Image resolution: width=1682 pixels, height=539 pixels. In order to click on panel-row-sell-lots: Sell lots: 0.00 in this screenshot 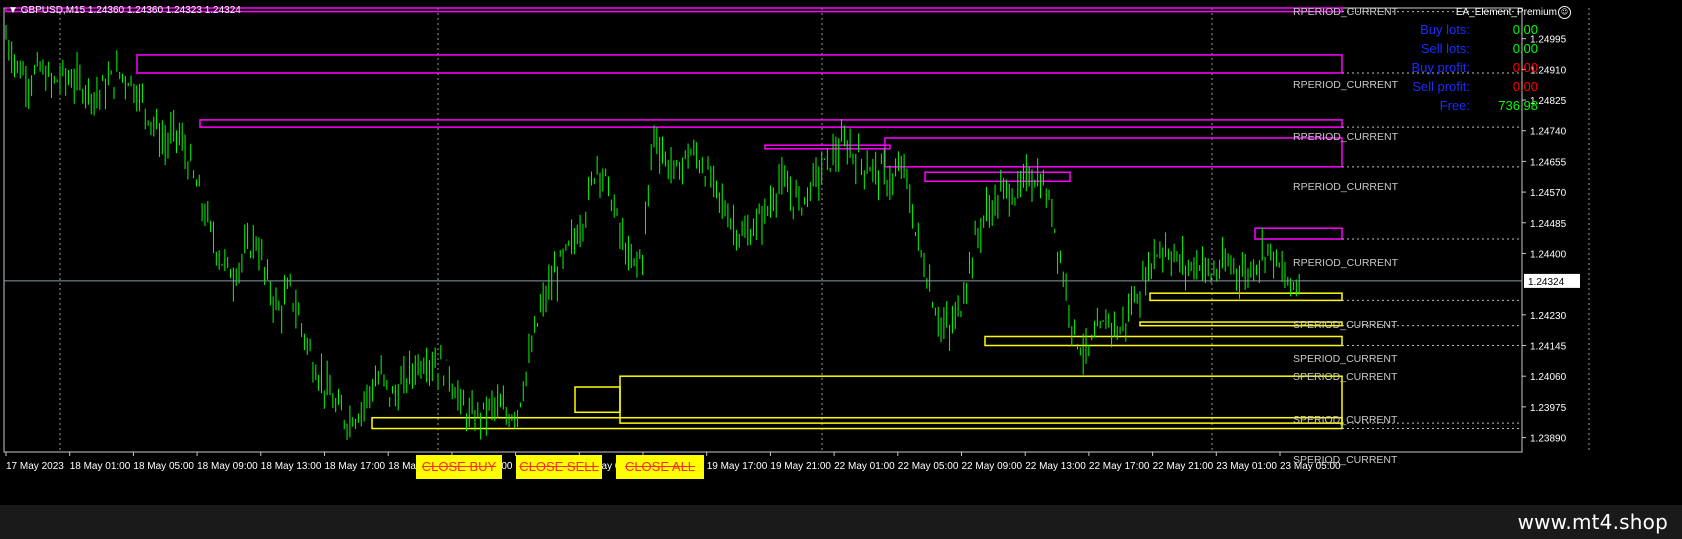, I will do `click(1460, 51)`.